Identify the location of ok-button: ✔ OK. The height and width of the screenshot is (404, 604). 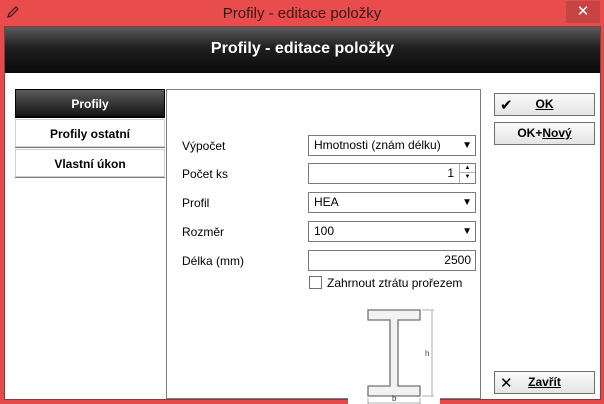
(544, 104).